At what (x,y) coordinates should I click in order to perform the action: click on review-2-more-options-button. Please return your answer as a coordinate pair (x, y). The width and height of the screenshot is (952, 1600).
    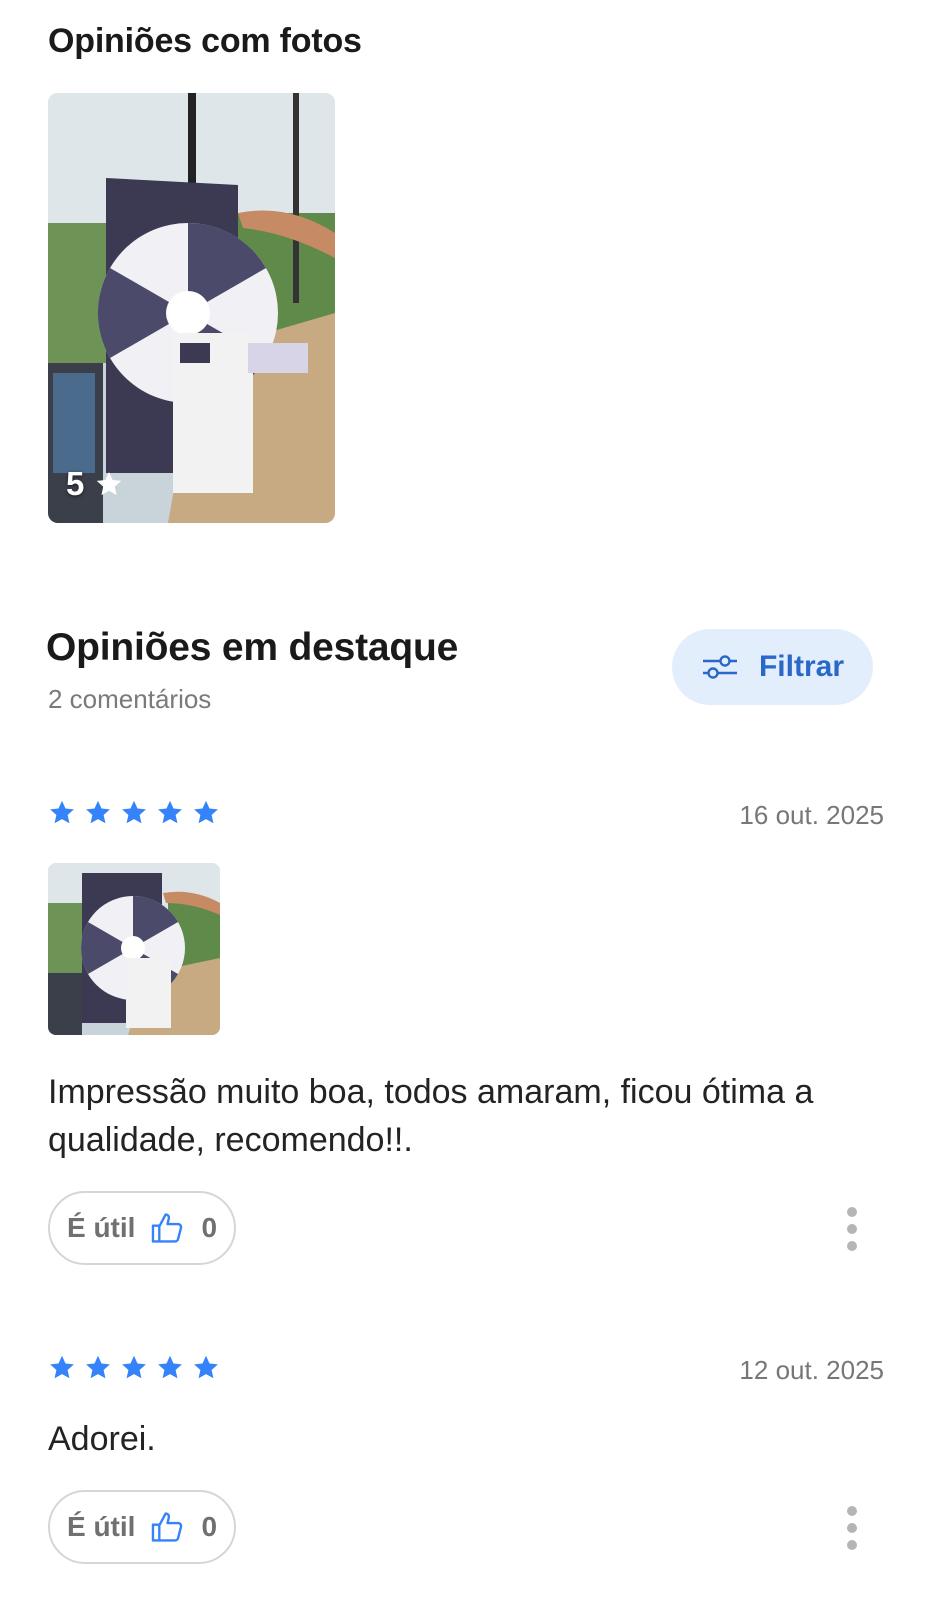
    Looking at the image, I should click on (852, 1528).